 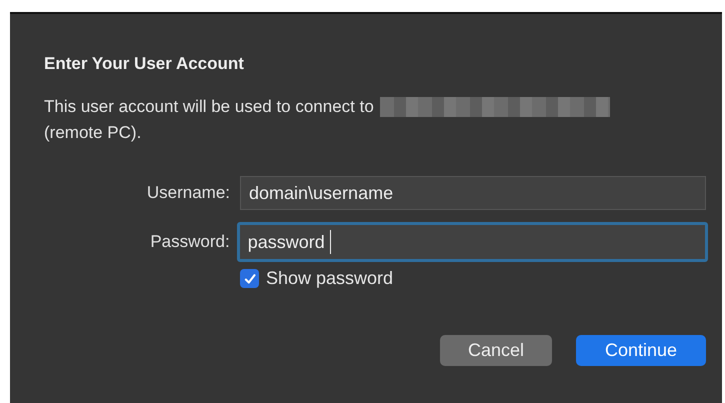 I want to click on text-caret-icon, so click(x=331, y=242).